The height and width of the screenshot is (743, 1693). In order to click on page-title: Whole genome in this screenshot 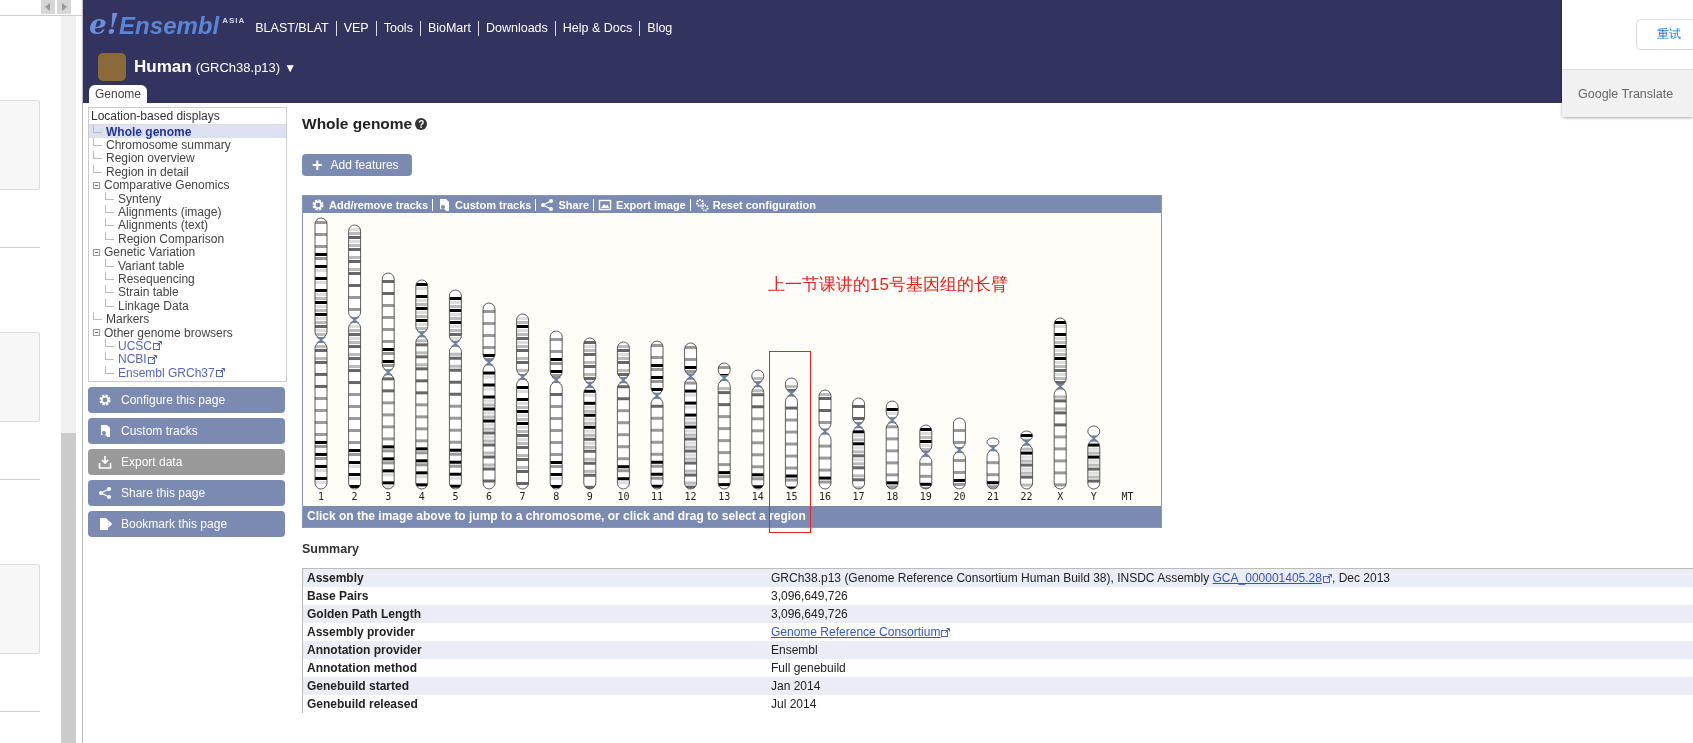, I will do `click(357, 124)`.